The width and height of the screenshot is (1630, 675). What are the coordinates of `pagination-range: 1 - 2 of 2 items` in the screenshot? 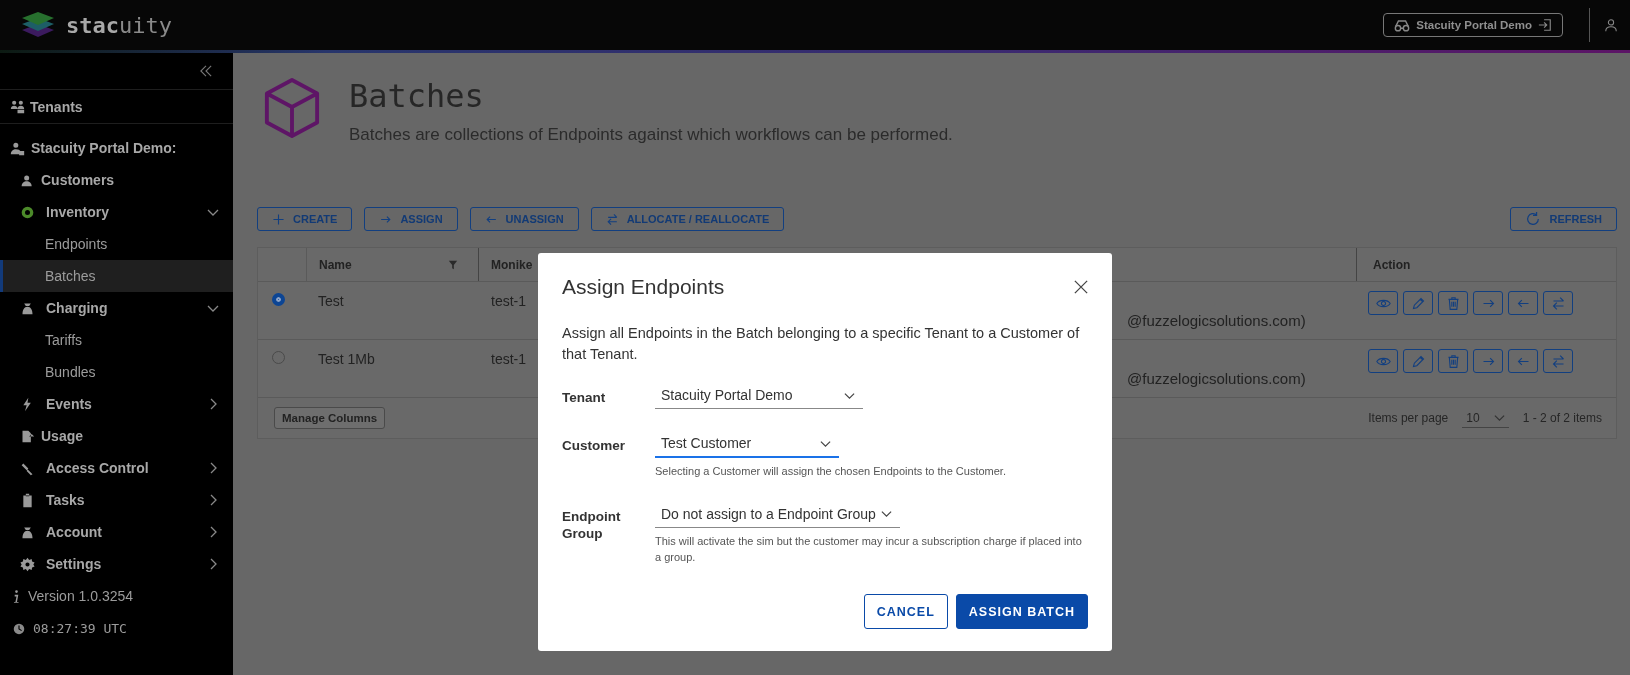 It's located at (1562, 418).